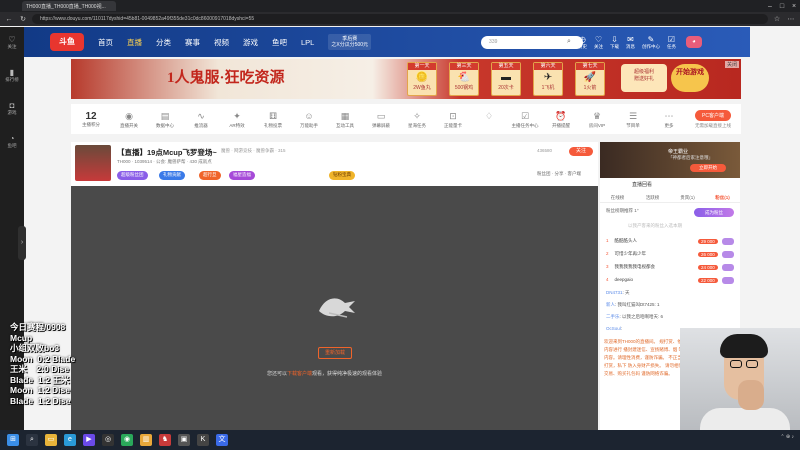 The image size is (800, 450). I want to click on banner-close-button: 关闭, so click(732, 64).